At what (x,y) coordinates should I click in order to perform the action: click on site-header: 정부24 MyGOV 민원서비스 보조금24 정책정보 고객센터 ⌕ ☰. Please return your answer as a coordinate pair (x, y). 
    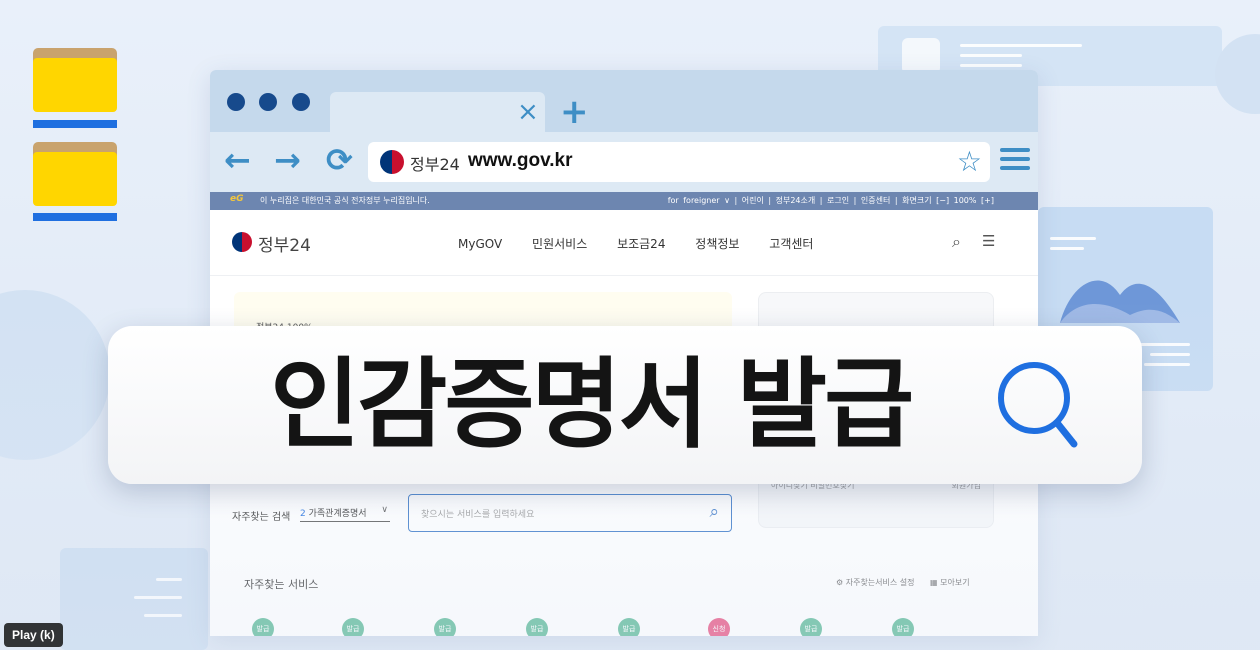
    Looking at the image, I should click on (624, 243).